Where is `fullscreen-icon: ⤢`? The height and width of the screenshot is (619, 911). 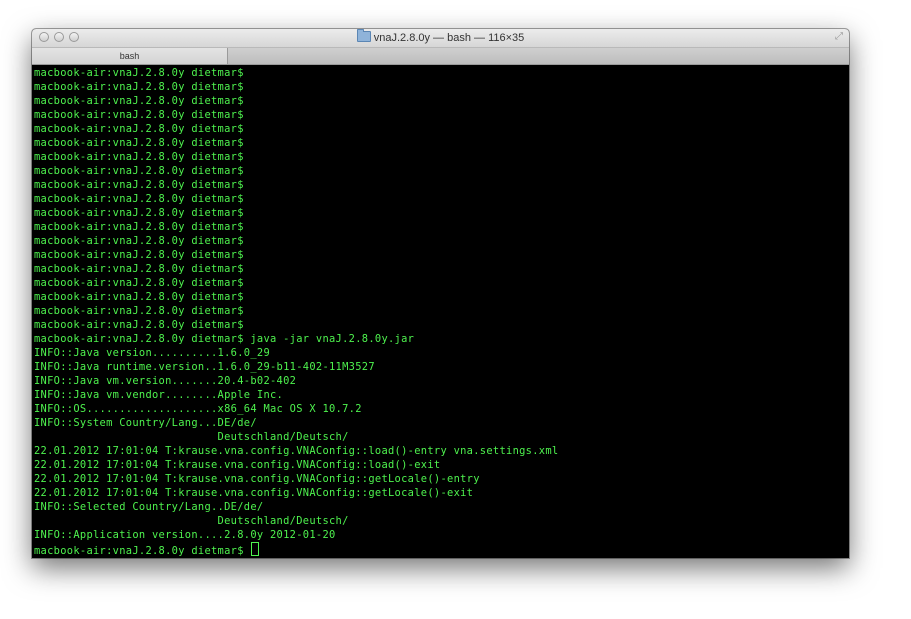
fullscreen-icon: ⤢ is located at coordinates (839, 37).